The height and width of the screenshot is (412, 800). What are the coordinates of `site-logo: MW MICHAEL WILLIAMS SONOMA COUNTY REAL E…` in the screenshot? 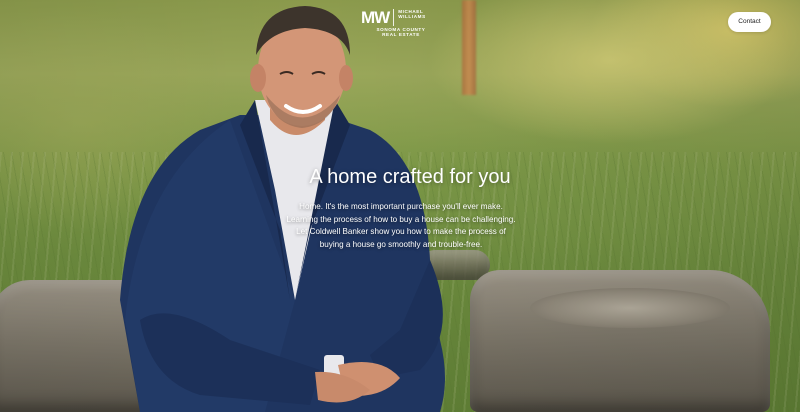 It's located at (401, 25).